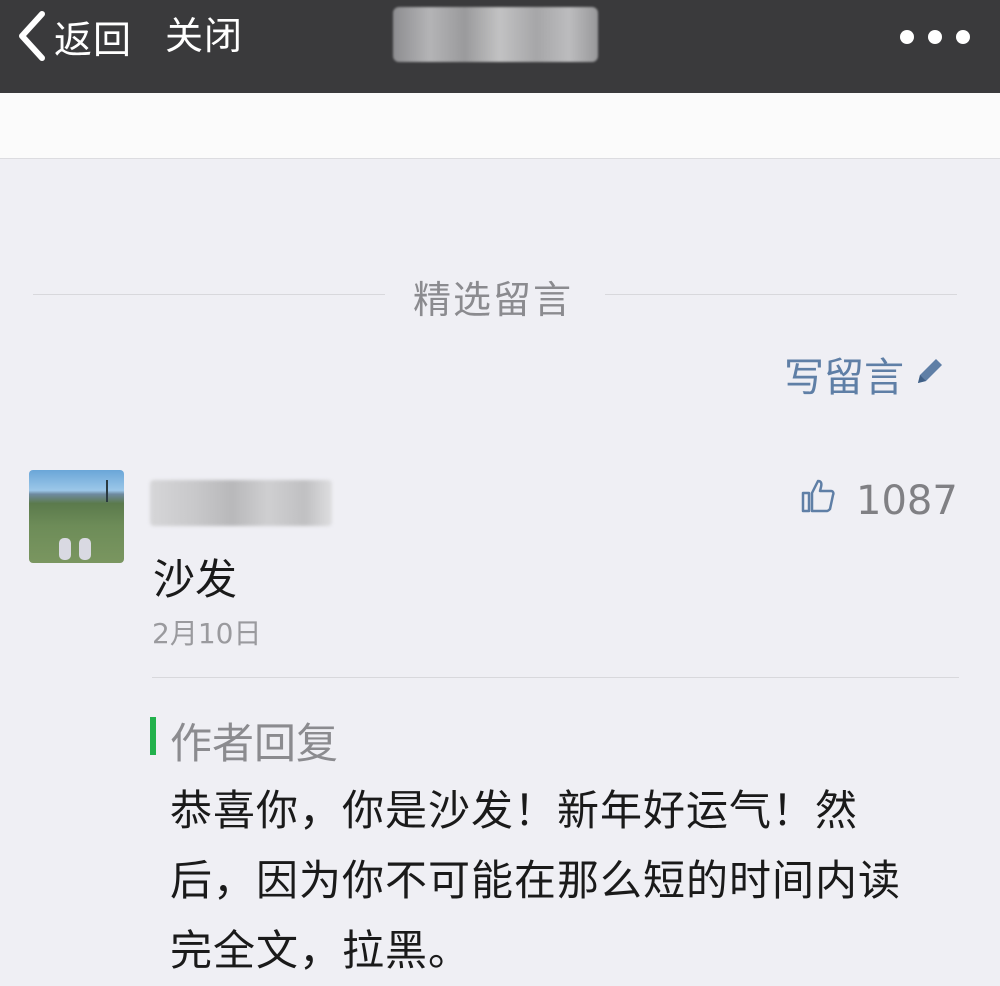 The image size is (1000, 986). I want to click on section-title: 精选留言, so click(492, 300).